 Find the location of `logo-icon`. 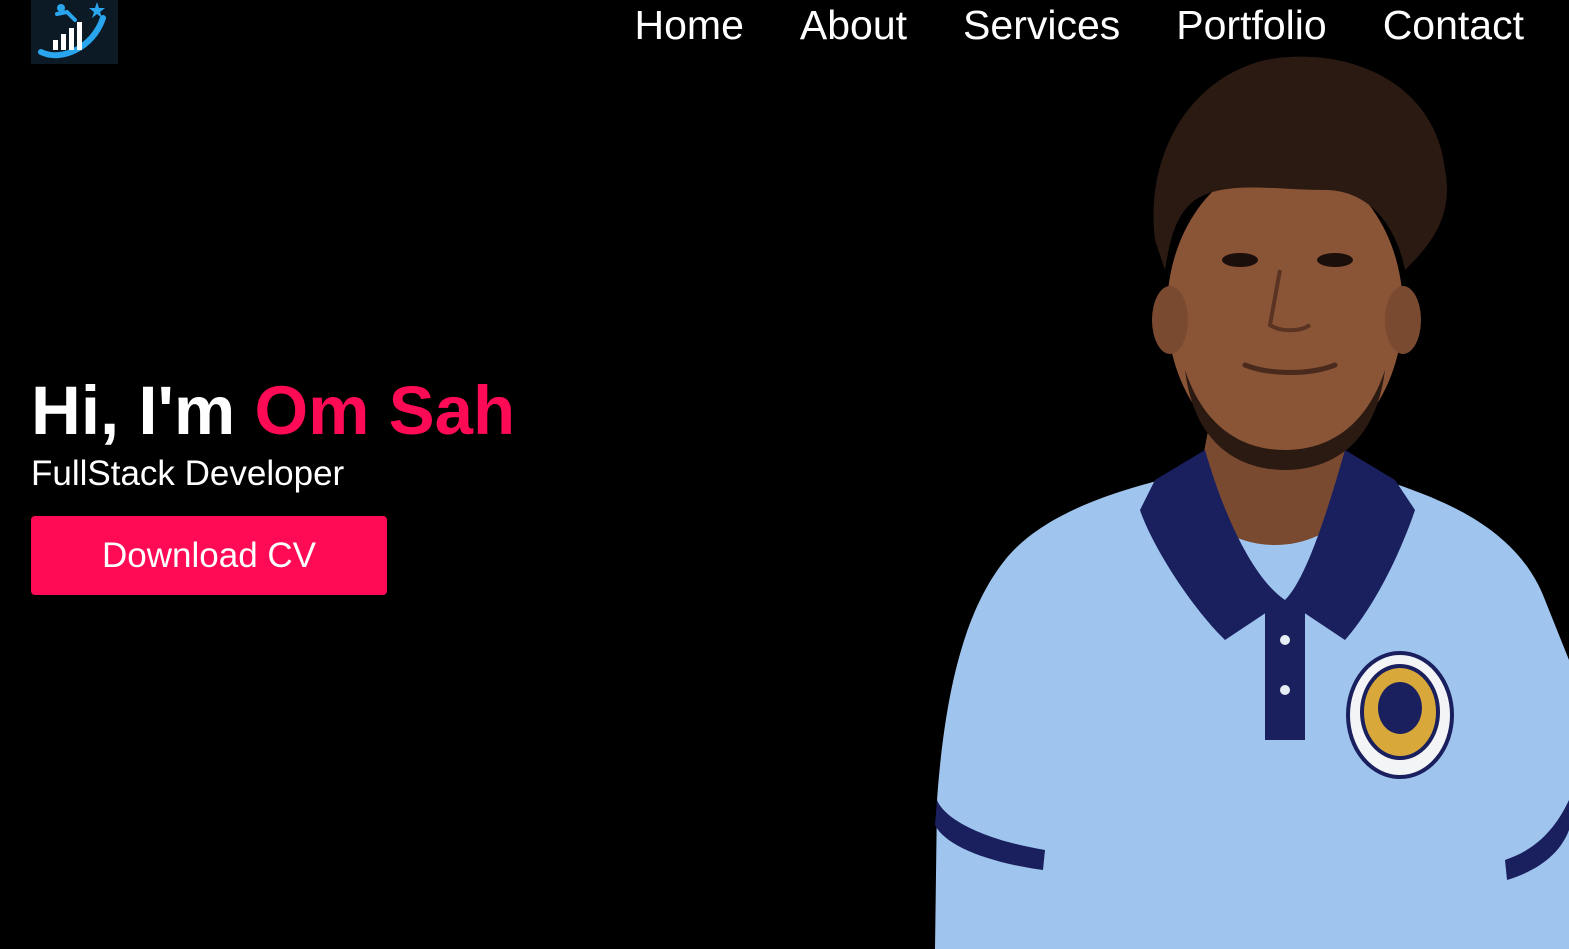

logo-icon is located at coordinates (74, 32).